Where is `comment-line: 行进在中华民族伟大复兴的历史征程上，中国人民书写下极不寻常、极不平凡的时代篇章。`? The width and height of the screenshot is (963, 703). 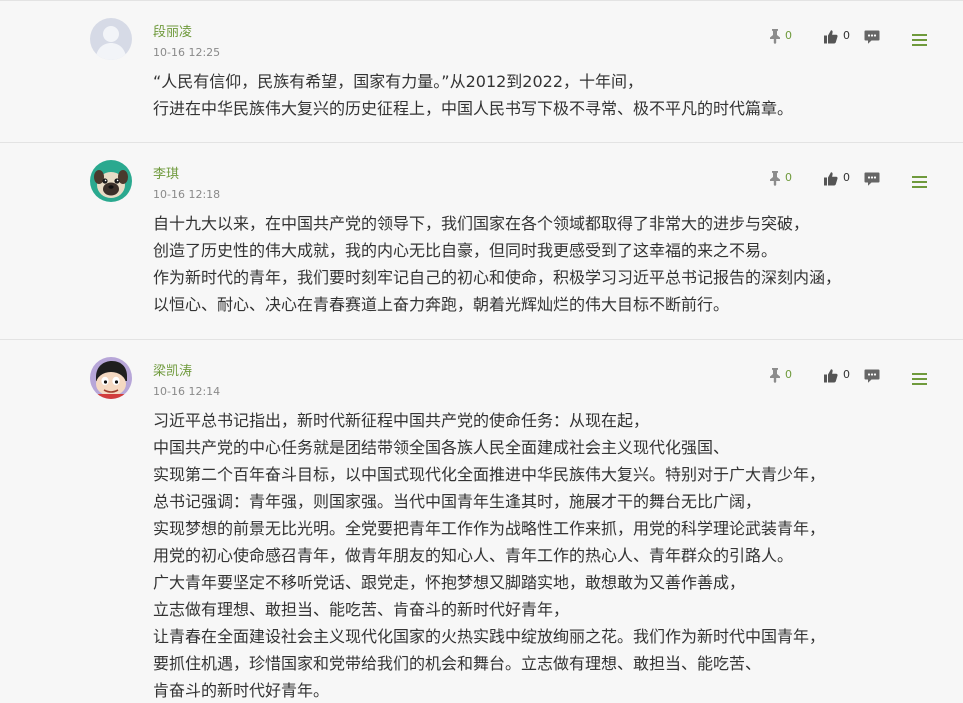 comment-line: 行进在中华民族伟大复兴的历史征程上，中国人民书写下极不寻常、极不平凡的时代篇章。 is located at coordinates (473, 108).